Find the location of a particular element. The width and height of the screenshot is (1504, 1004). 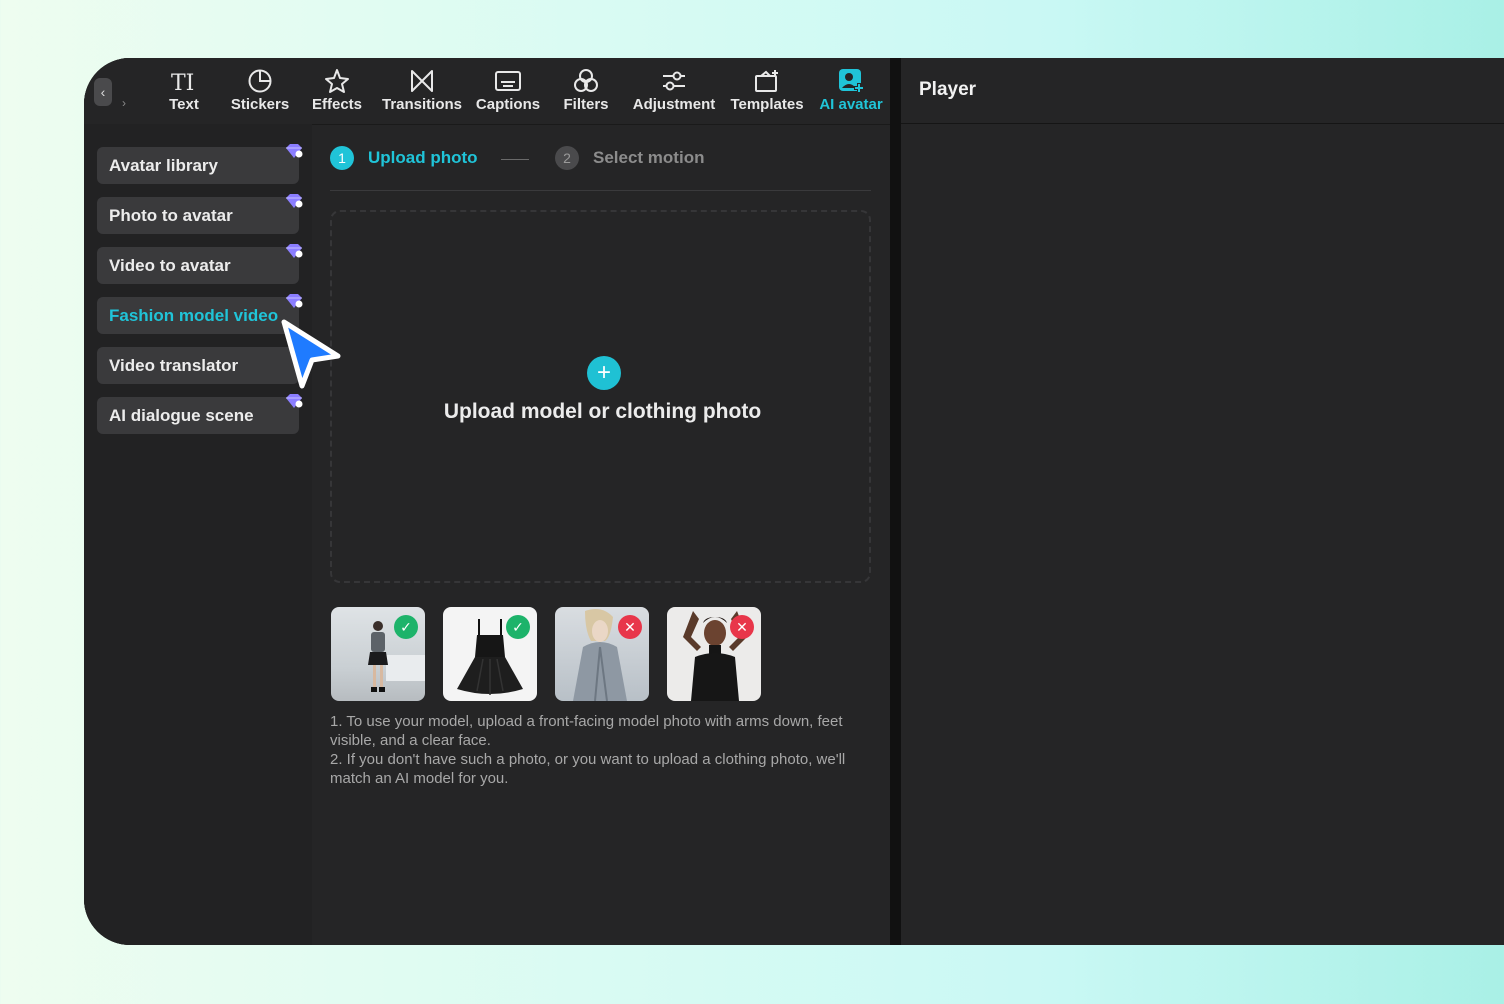

player-title: Player is located at coordinates (948, 89).